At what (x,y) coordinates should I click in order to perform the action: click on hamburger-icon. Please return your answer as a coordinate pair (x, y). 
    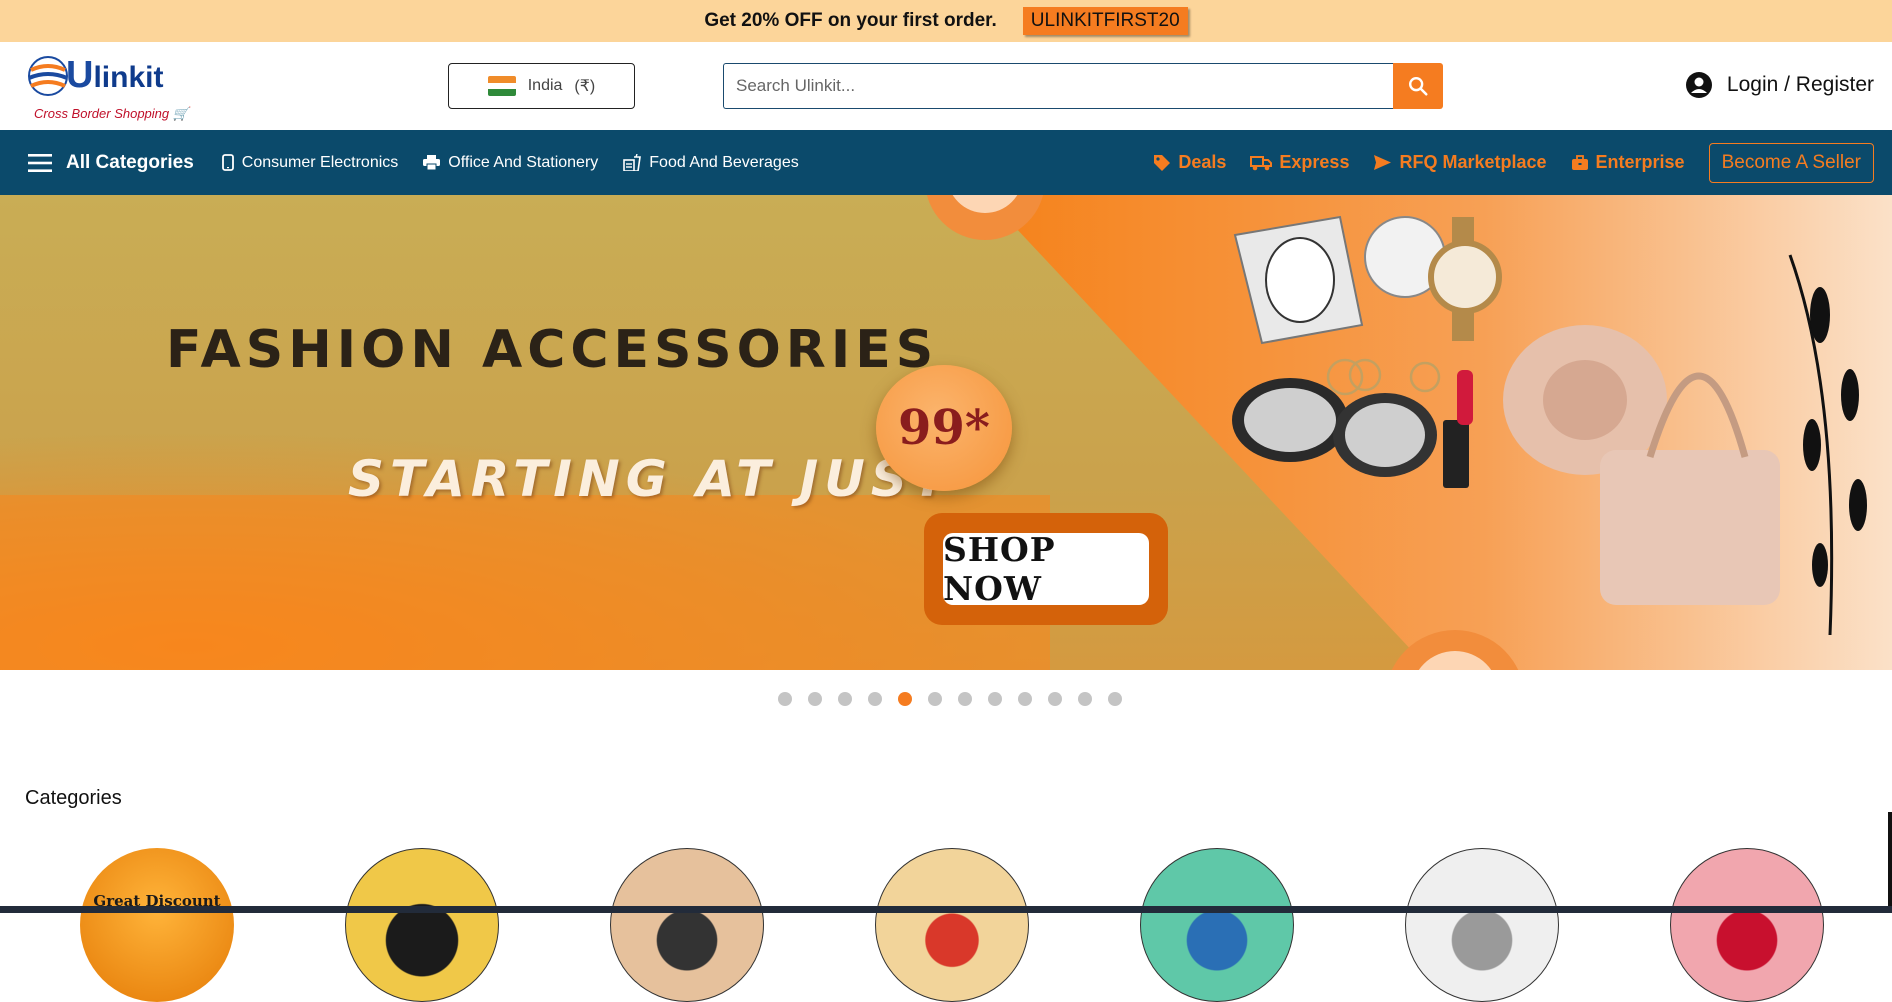
    Looking at the image, I should click on (40, 162).